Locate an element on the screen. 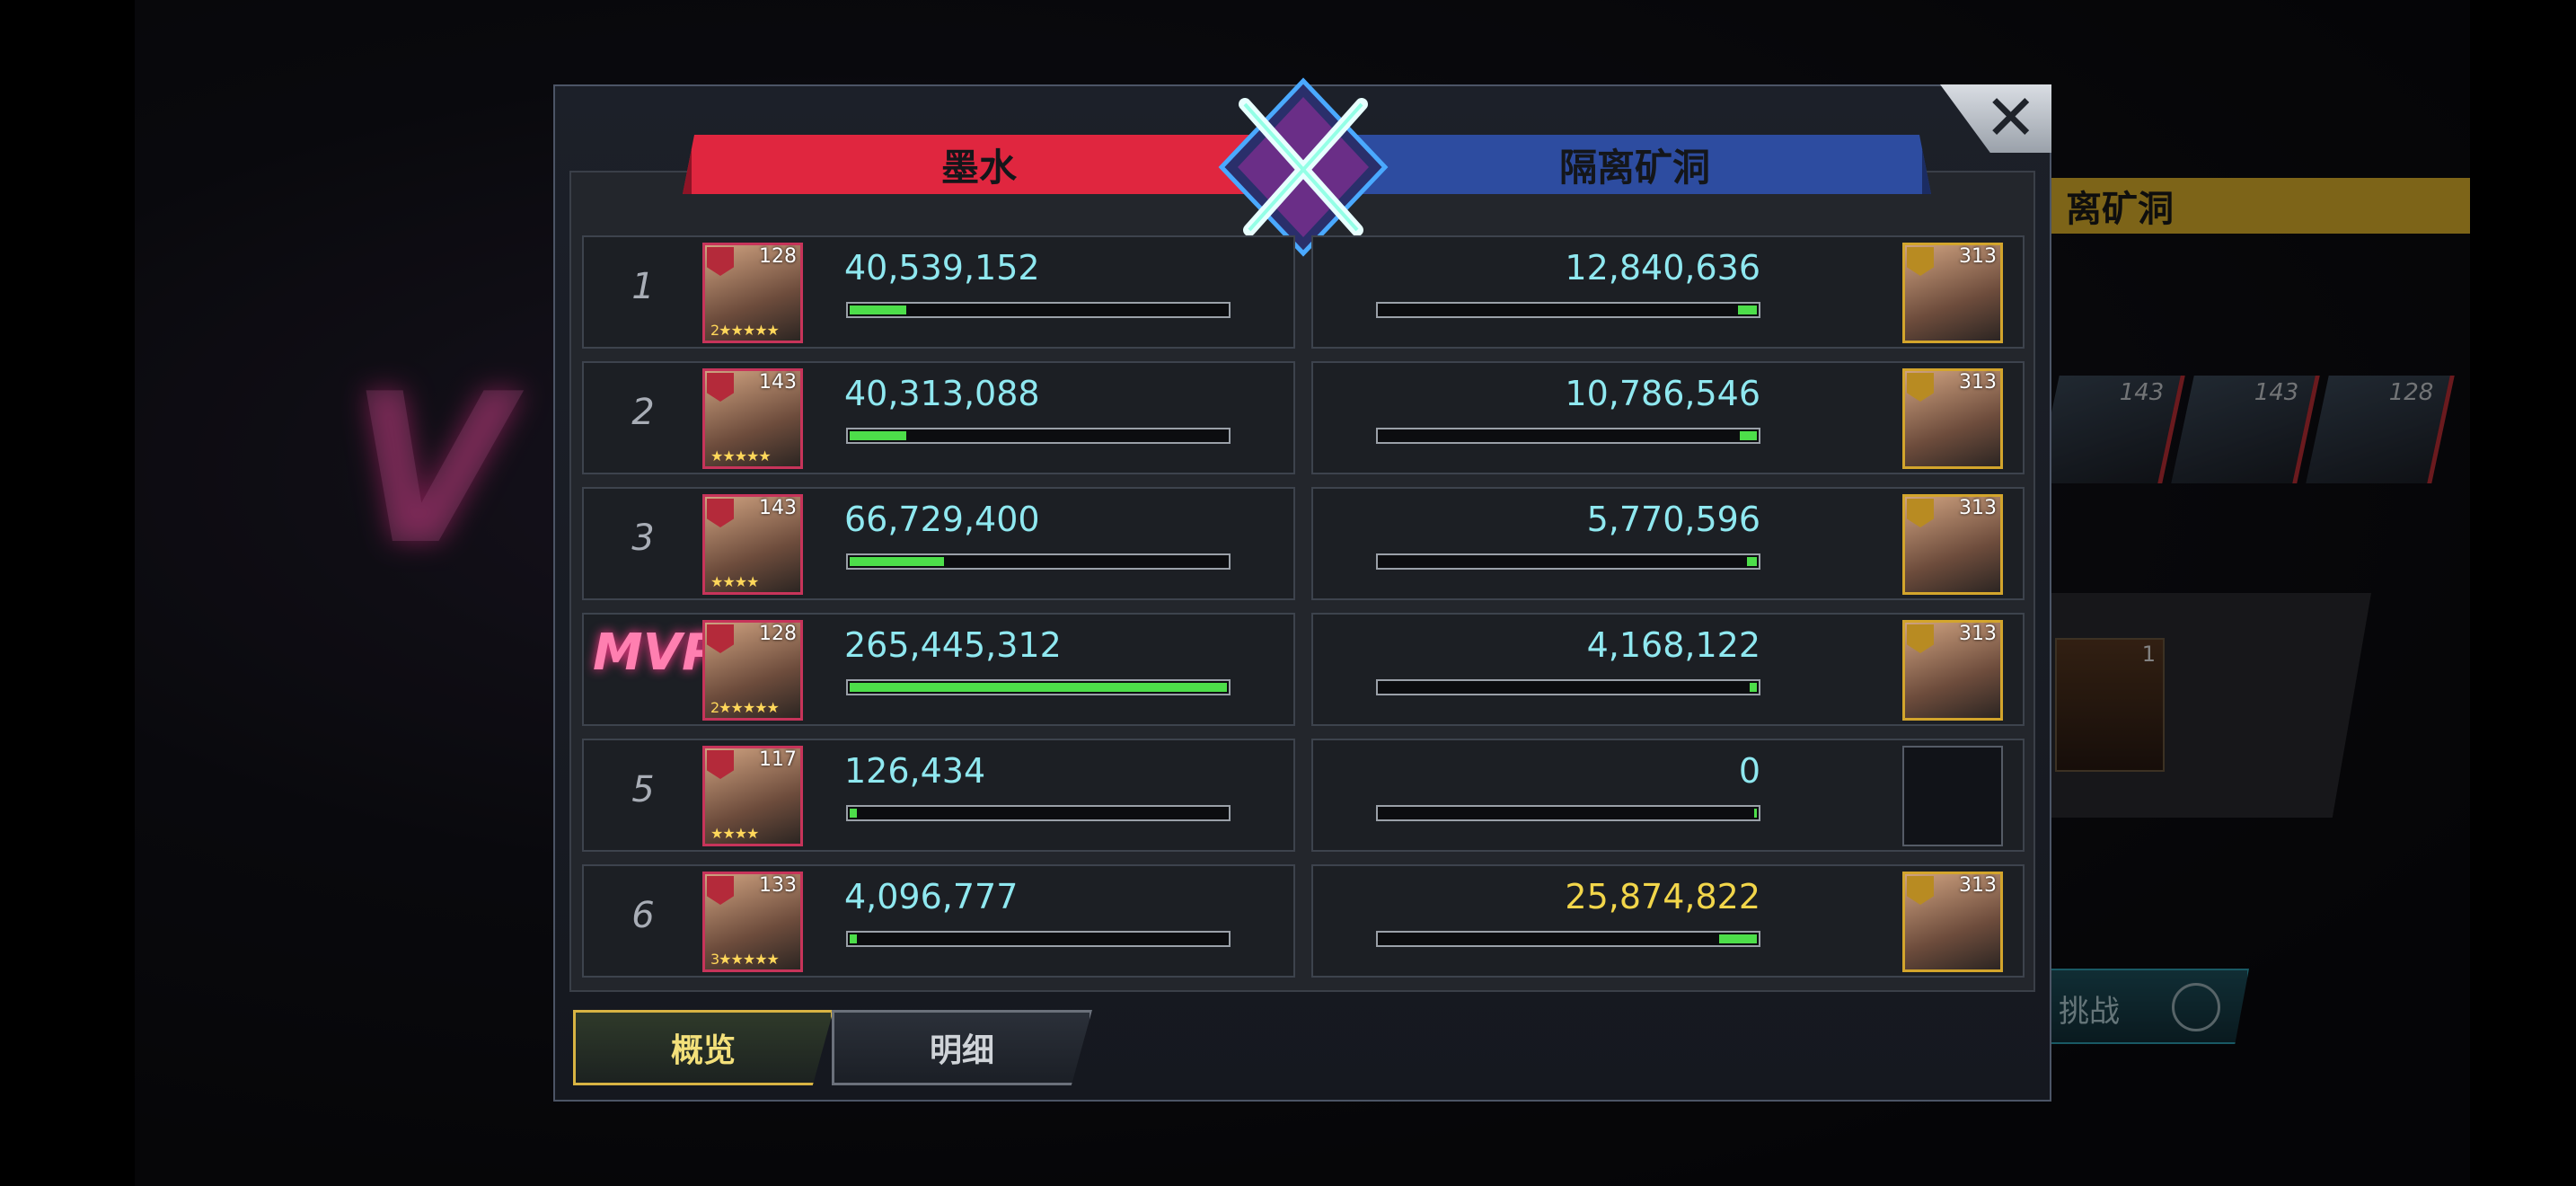 Image resolution: width=2576 pixels, height=1186 pixels. damage-score: 66,729,400 is located at coordinates (942, 519).